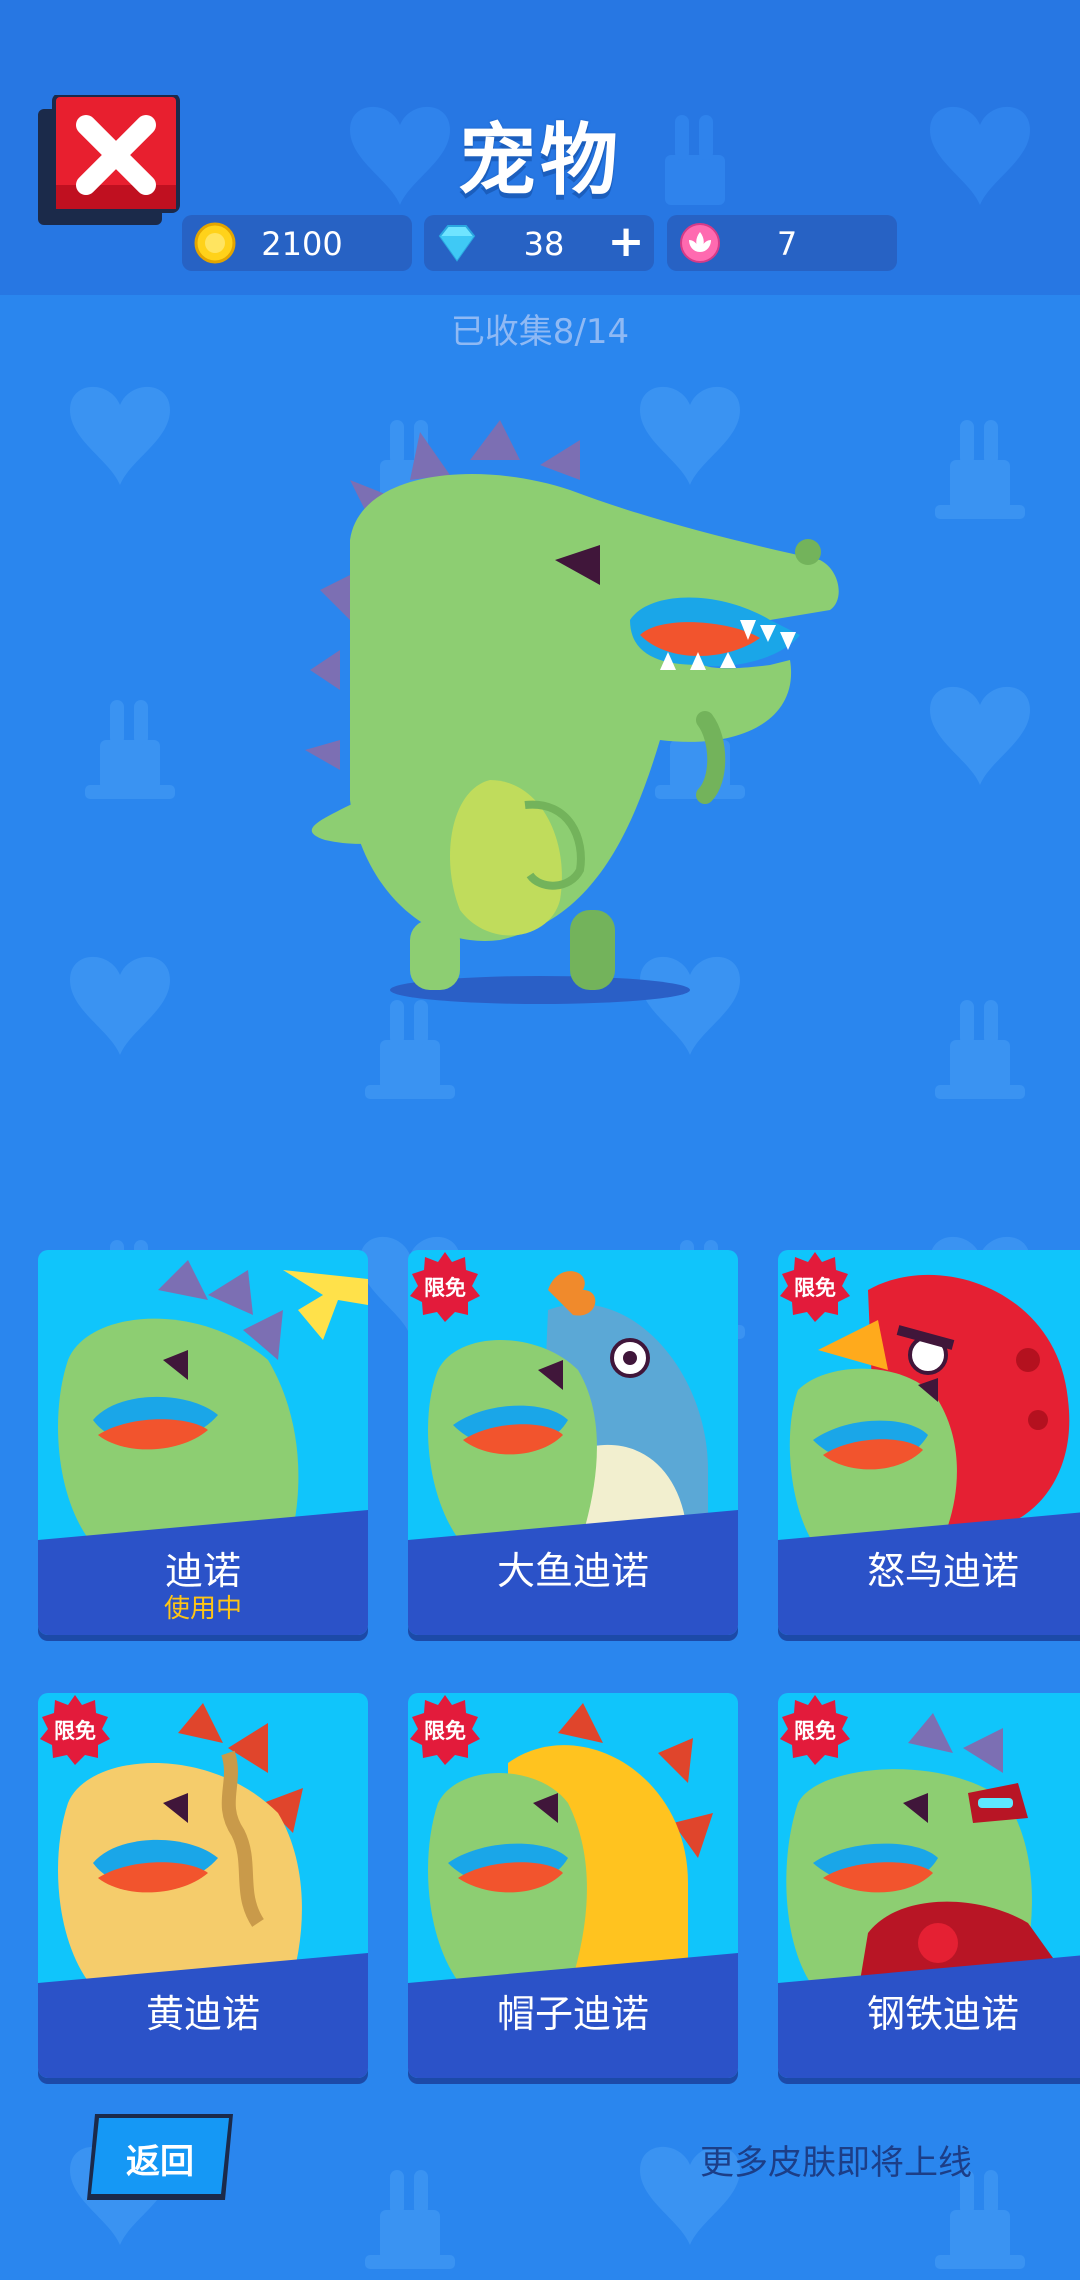 Image resolution: width=1080 pixels, height=2280 pixels. What do you see at coordinates (302, 244) in the screenshot?
I see `gold-coin-value: 2100` at bounding box center [302, 244].